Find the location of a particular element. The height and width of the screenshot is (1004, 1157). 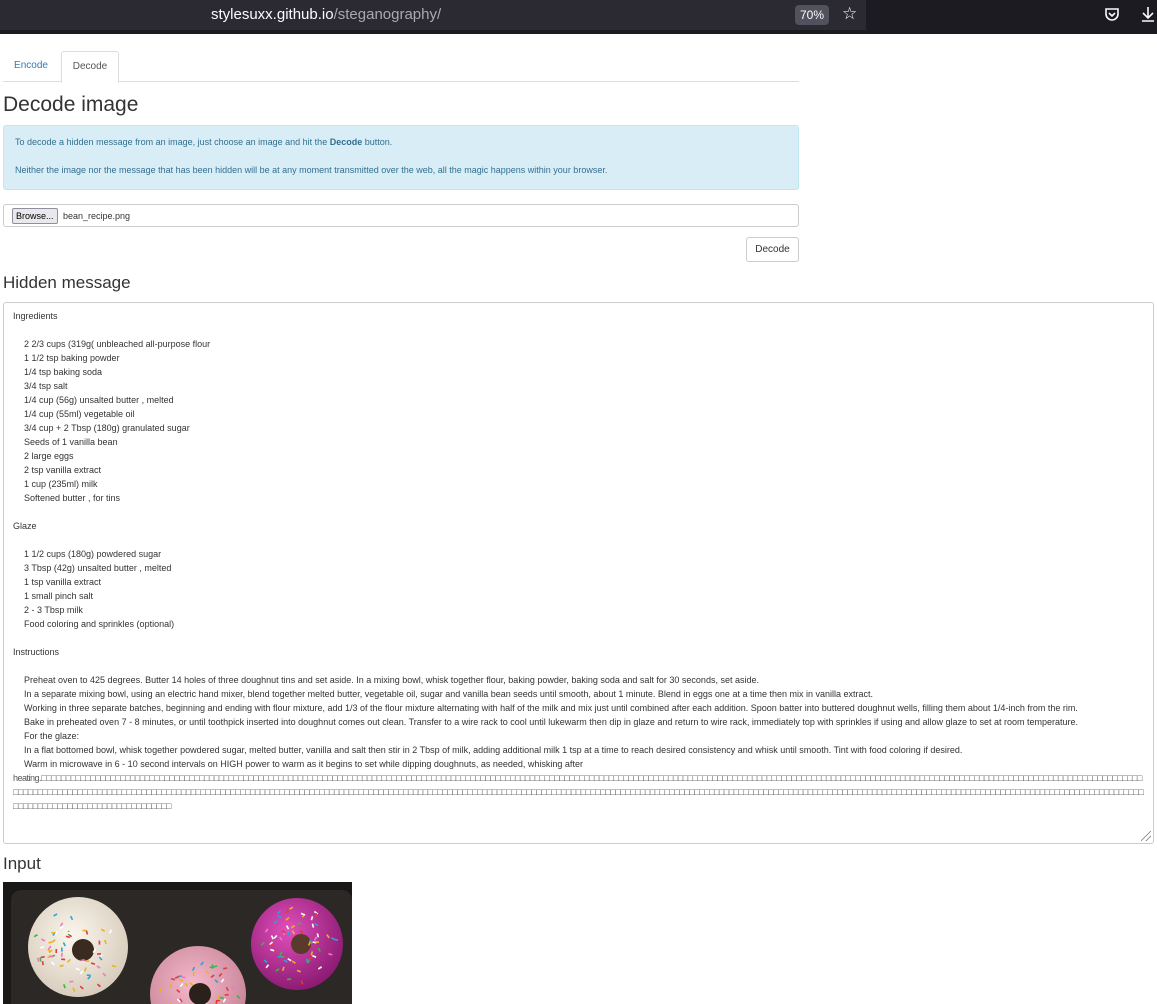

ingredient-line: 1/4 cup (56g) unsalted butter , melted is located at coordinates (99, 400).